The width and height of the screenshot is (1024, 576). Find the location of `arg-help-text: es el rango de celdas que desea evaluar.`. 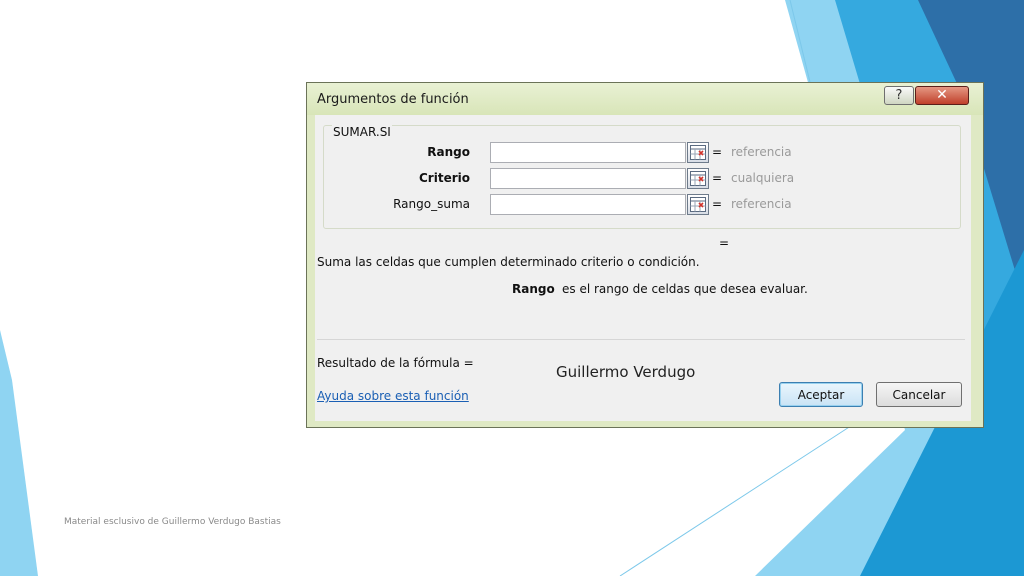

arg-help-text: es el rango de celdas que desea evaluar. is located at coordinates (685, 289).